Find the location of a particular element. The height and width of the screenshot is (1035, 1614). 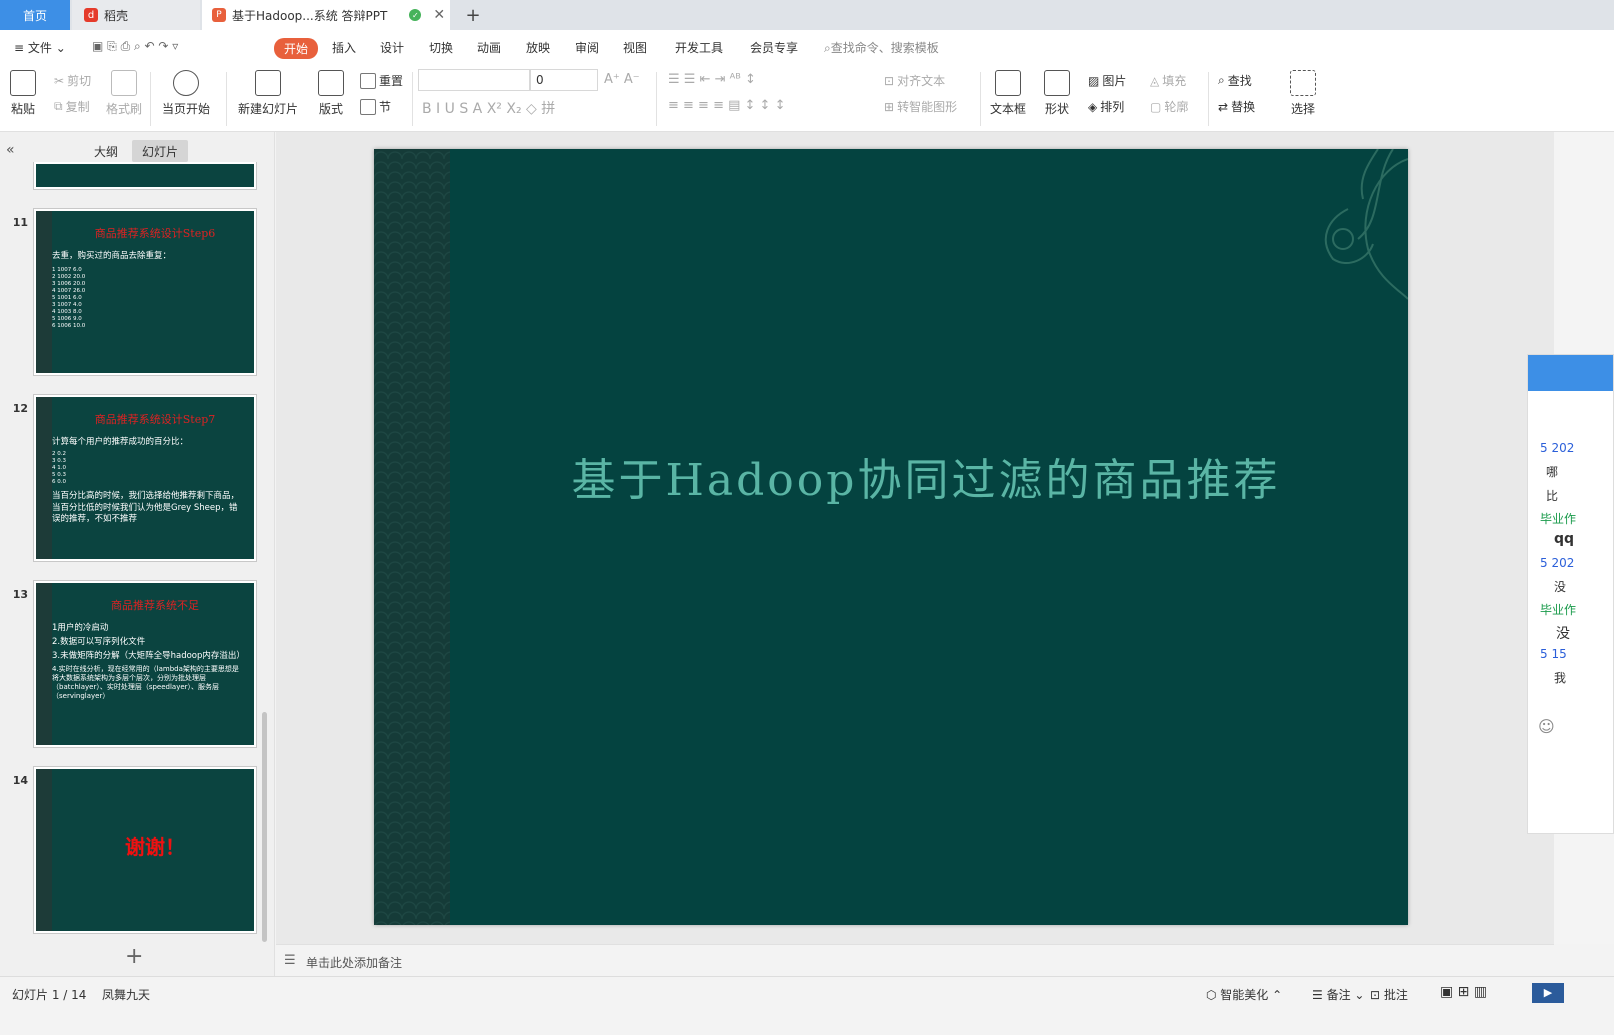

tab-outline: 大纲 is located at coordinates (106, 151).